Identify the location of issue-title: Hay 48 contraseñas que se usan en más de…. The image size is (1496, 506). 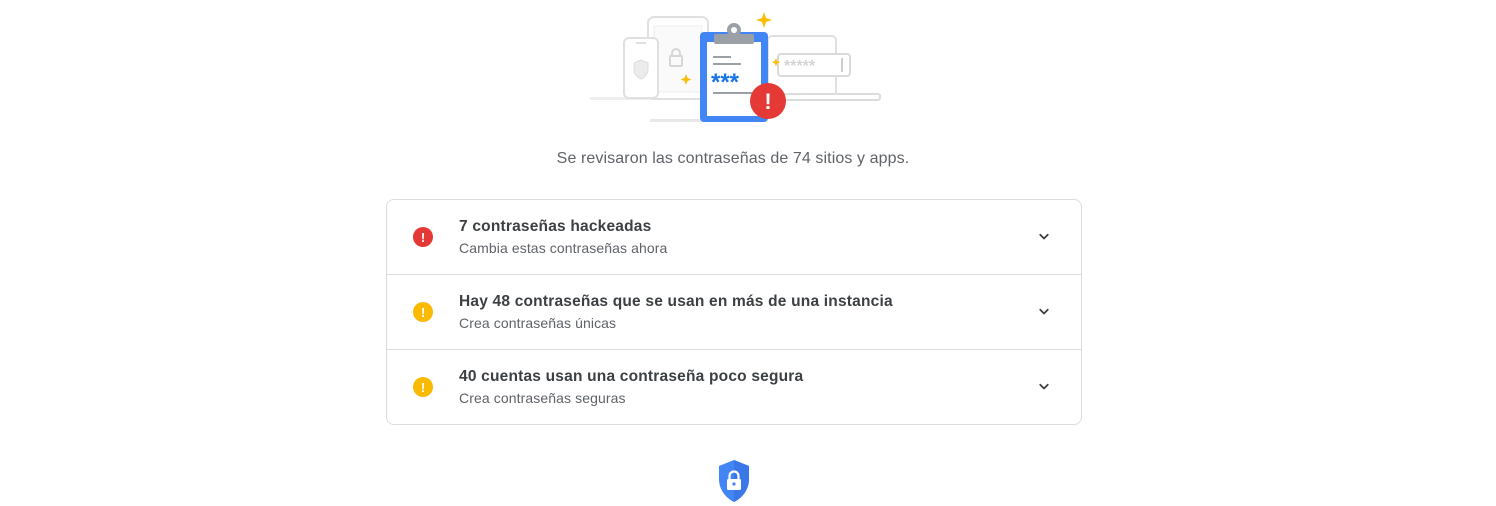
(676, 301).